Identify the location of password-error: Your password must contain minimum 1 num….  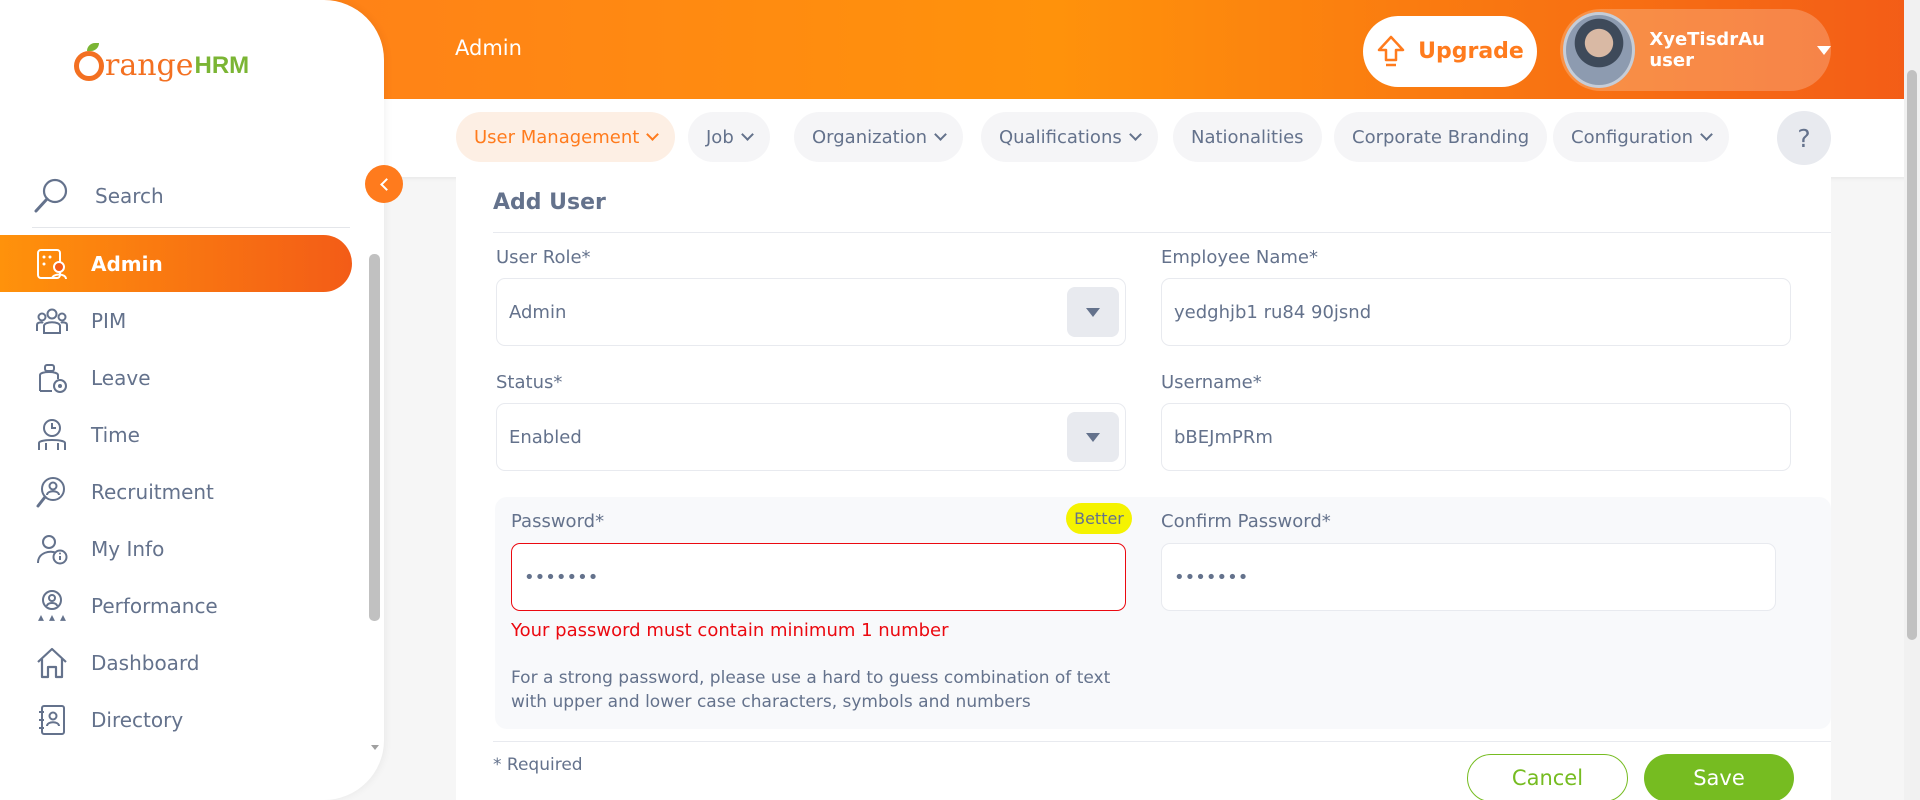
(730, 630).